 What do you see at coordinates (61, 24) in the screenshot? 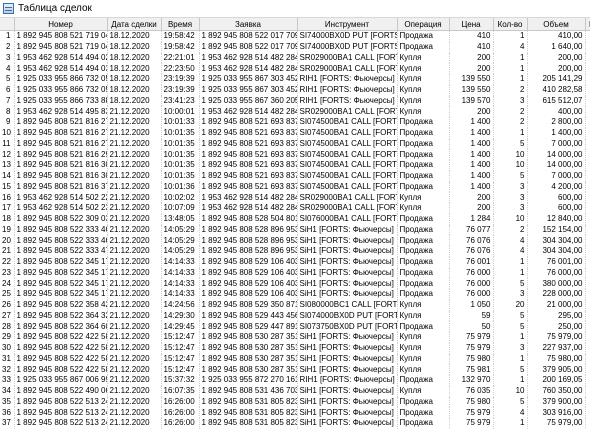
I see `column-header-number: Номер` at bounding box center [61, 24].